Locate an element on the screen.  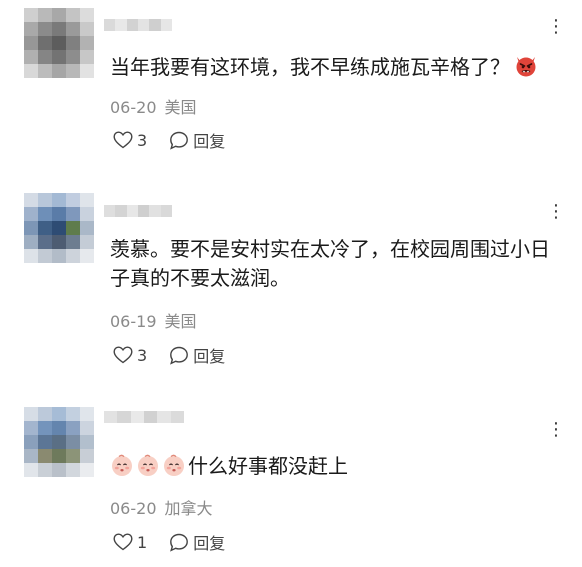
like-count: 3 is located at coordinates (142, 140).